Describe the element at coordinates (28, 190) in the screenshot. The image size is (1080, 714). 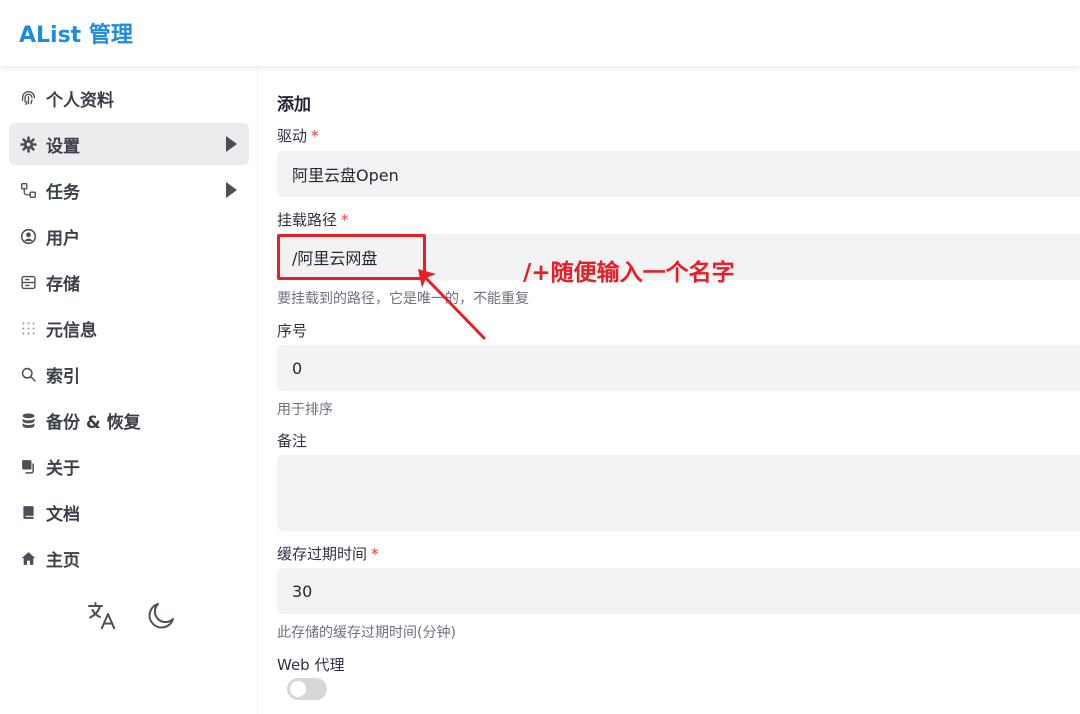
I see `workflow-icon` at that location.